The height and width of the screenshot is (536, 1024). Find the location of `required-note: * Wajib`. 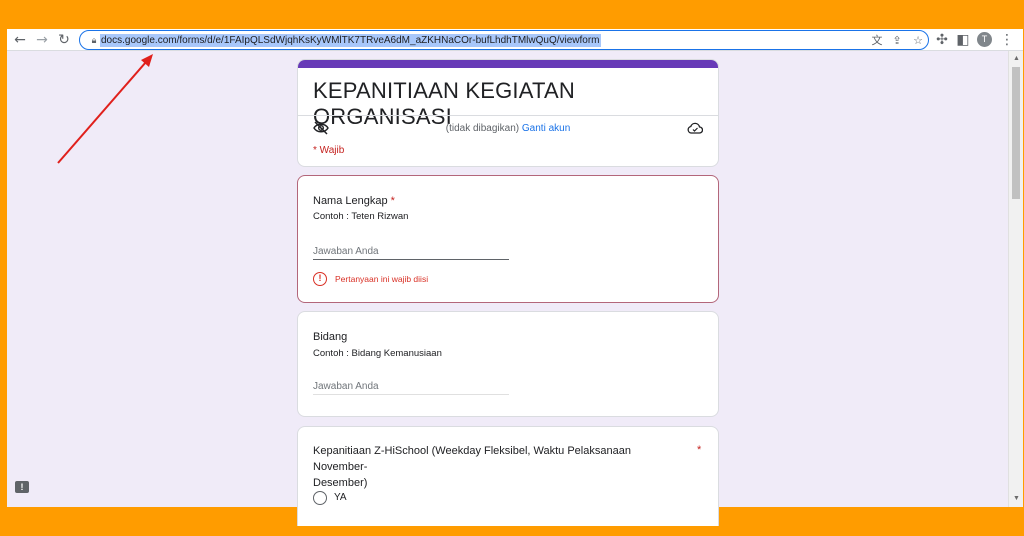

required-note: * Wajib is located at coordinates (329, 150).